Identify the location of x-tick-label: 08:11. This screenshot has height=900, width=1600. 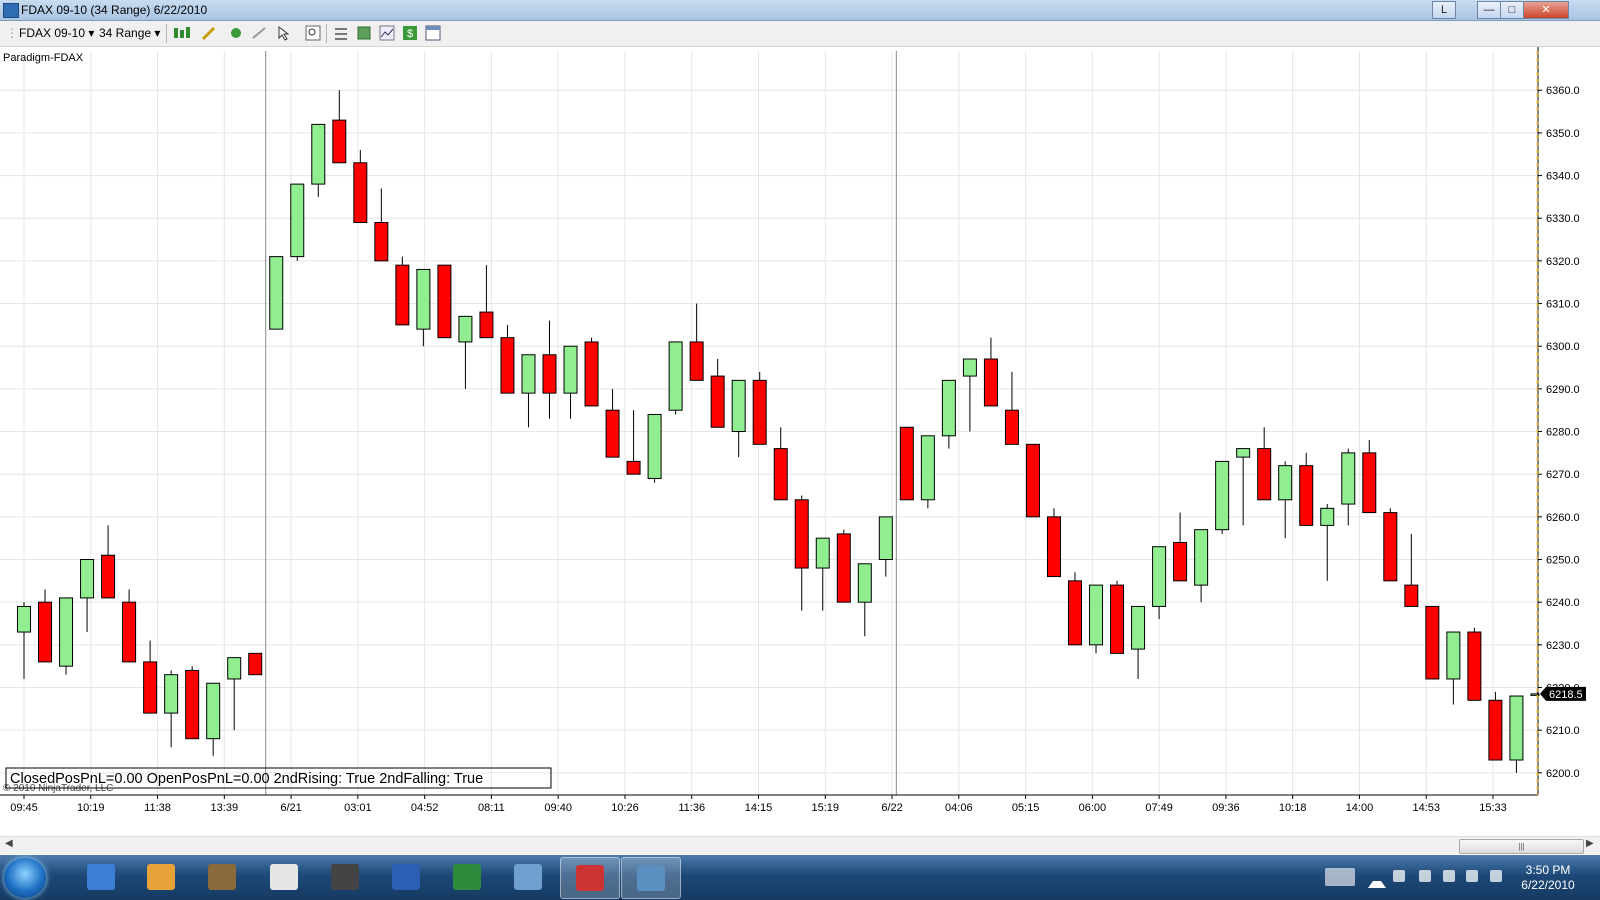
(491, 808).